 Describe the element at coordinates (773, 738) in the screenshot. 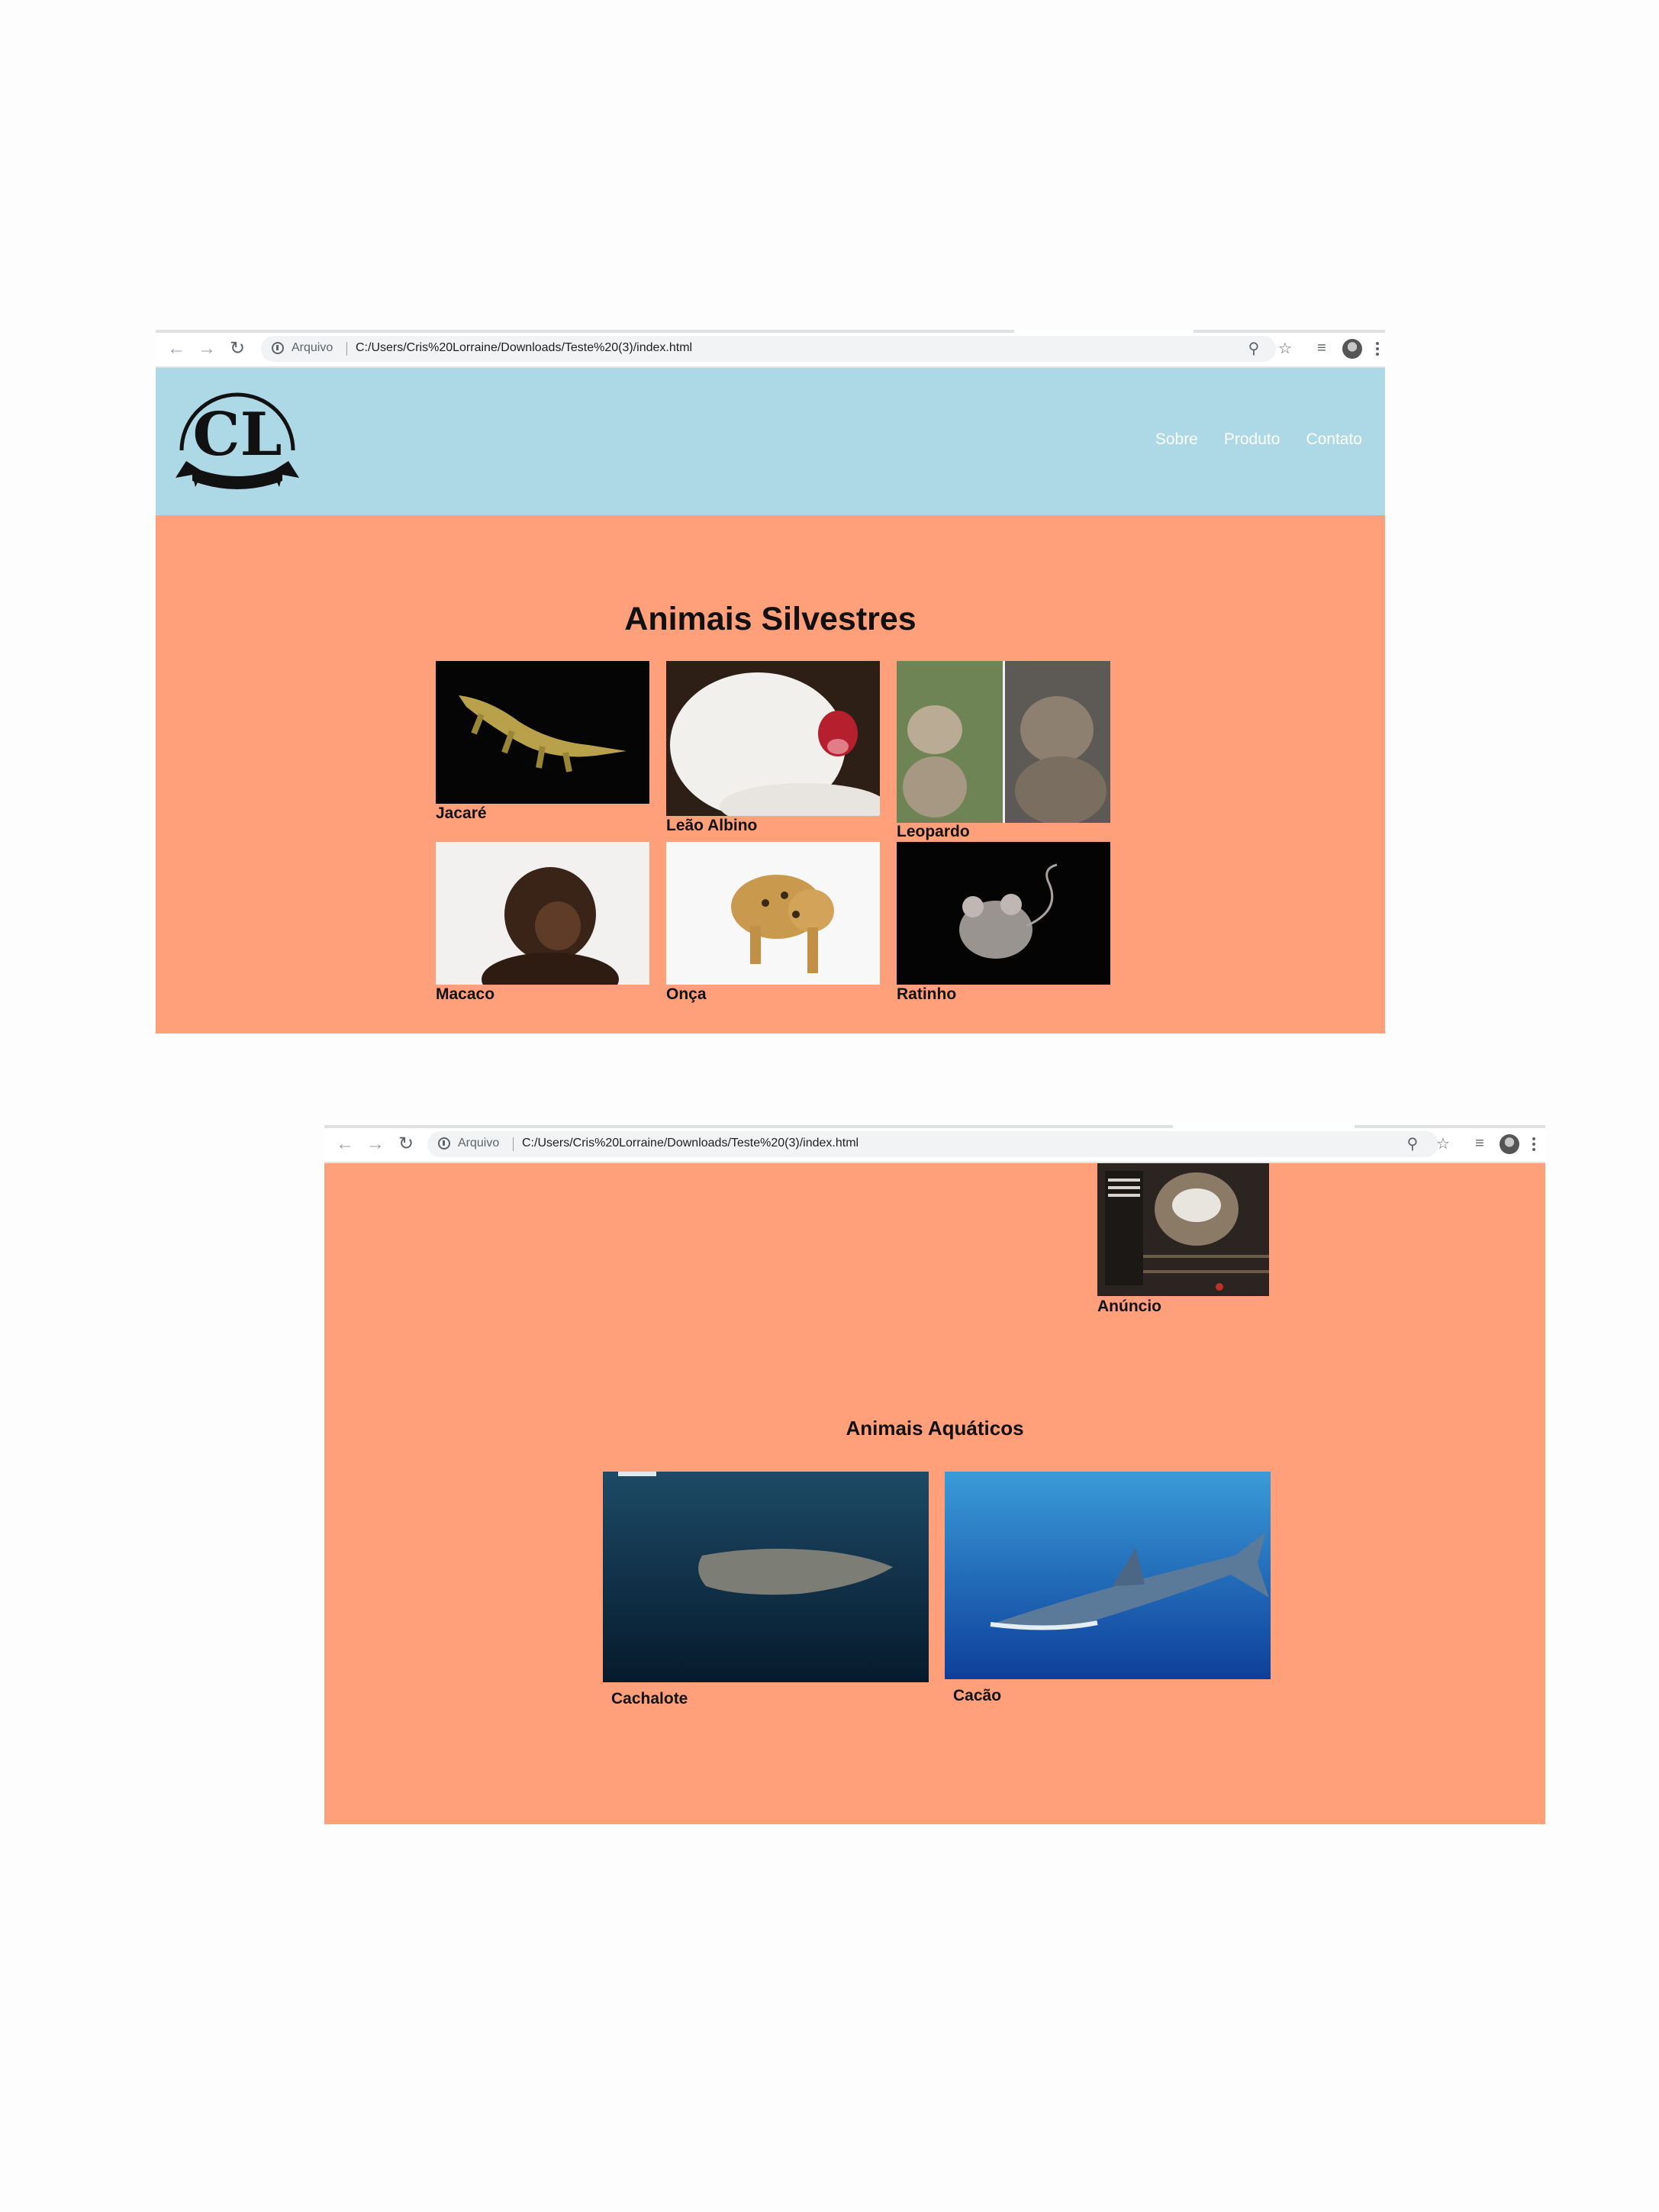

I see `animal-image-leao-albino` at that location.